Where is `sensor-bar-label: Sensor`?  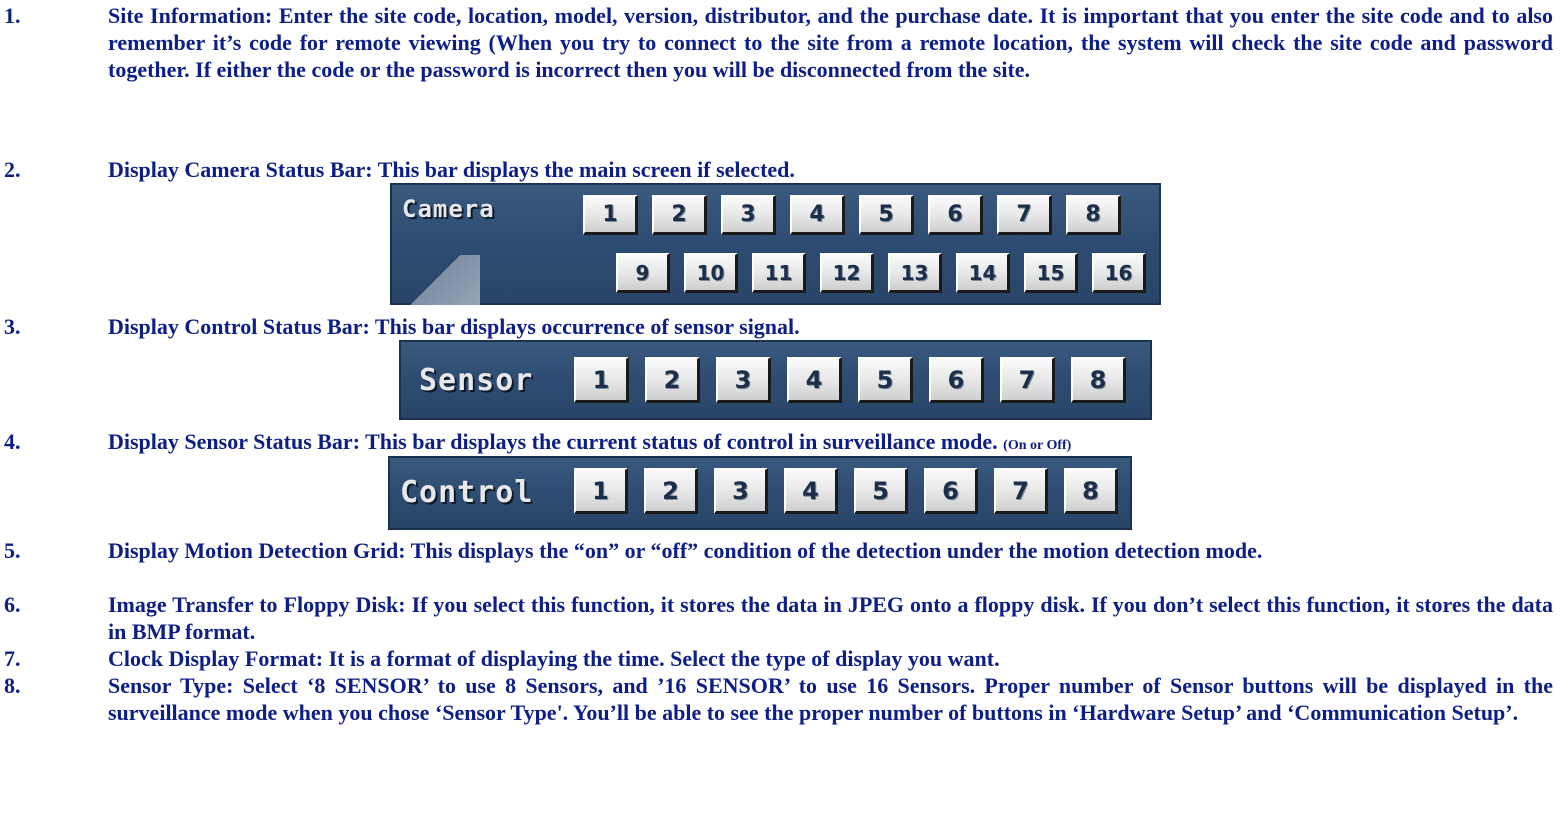
sensor-bar-label: Sensor is located at coordinates (476, 380).